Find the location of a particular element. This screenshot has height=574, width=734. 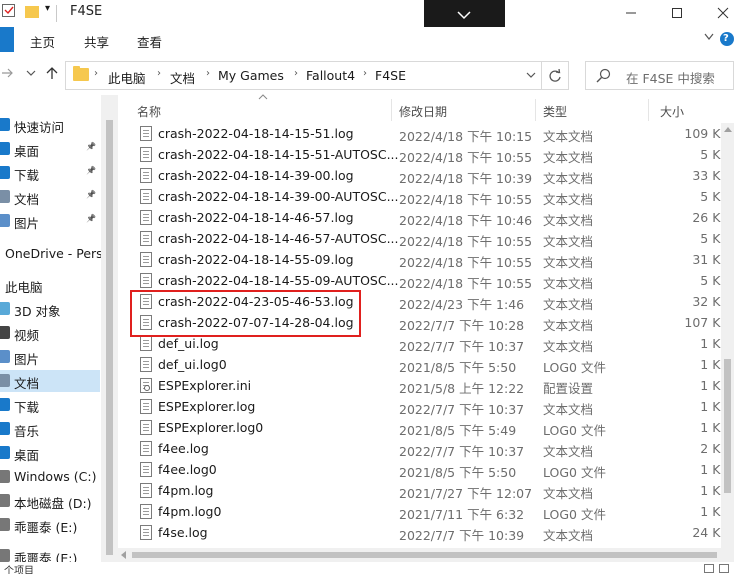

horizontal-scrollbar is located at coordinates (426, 555).